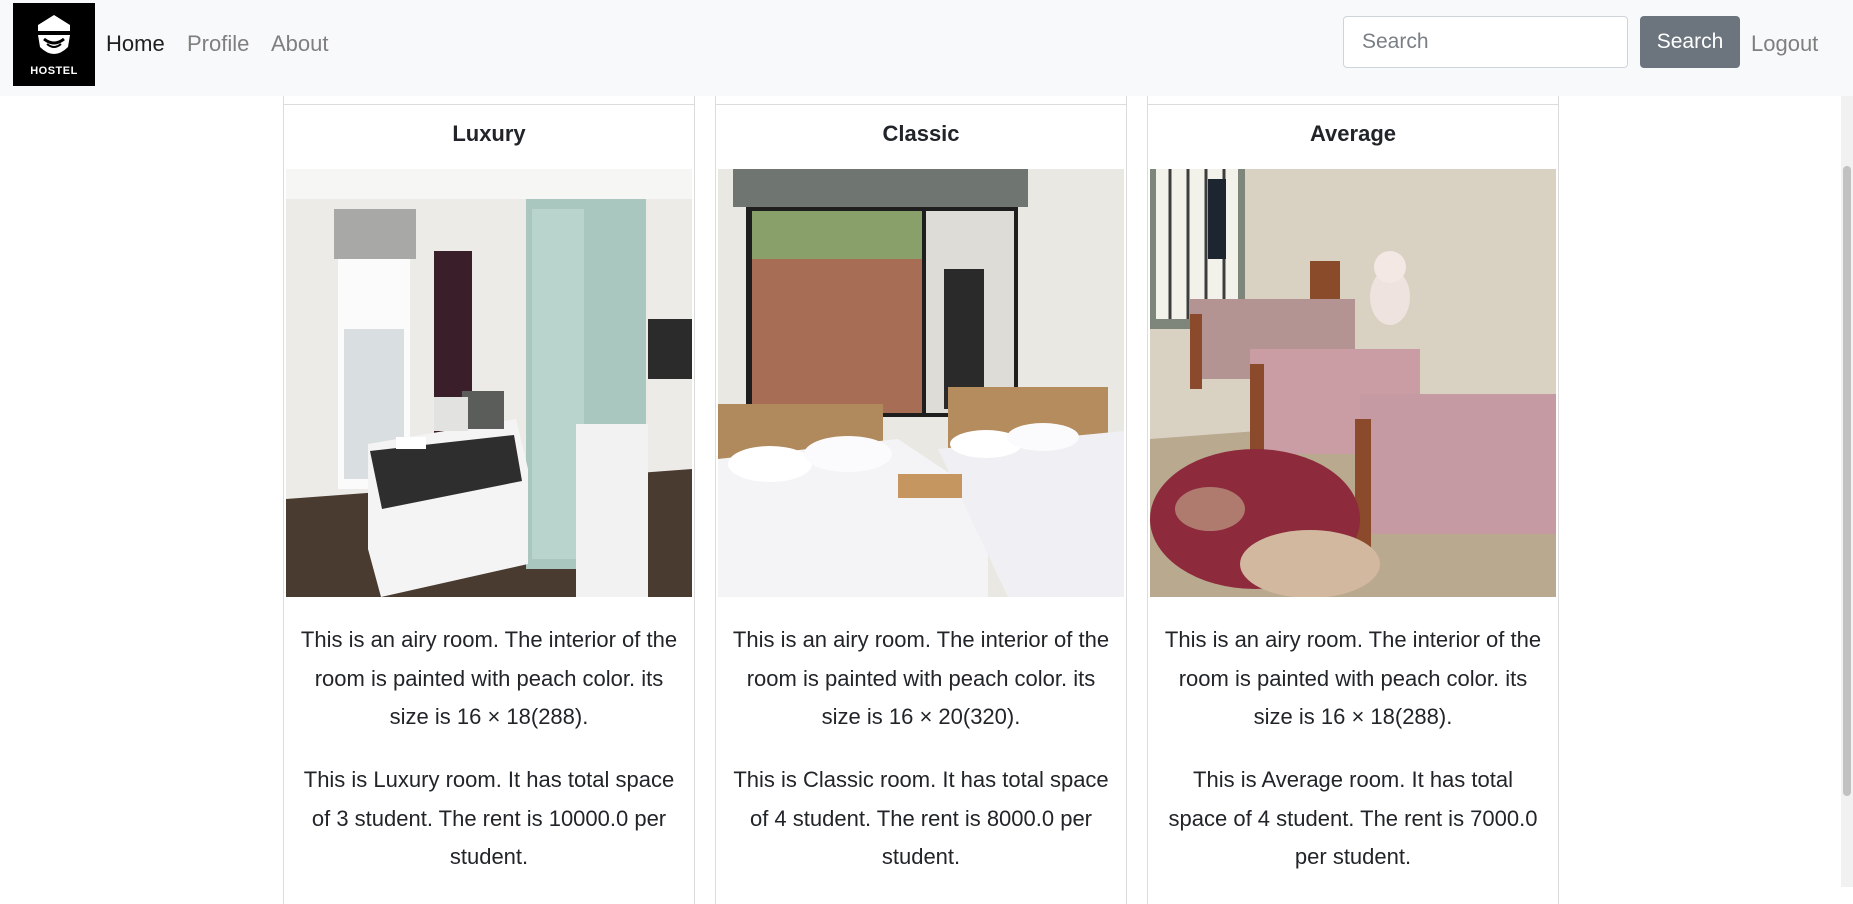 The height and width of the screenshot is (904, 1853). I want to click on logo-text: HOSTEL, so click(54, 71).